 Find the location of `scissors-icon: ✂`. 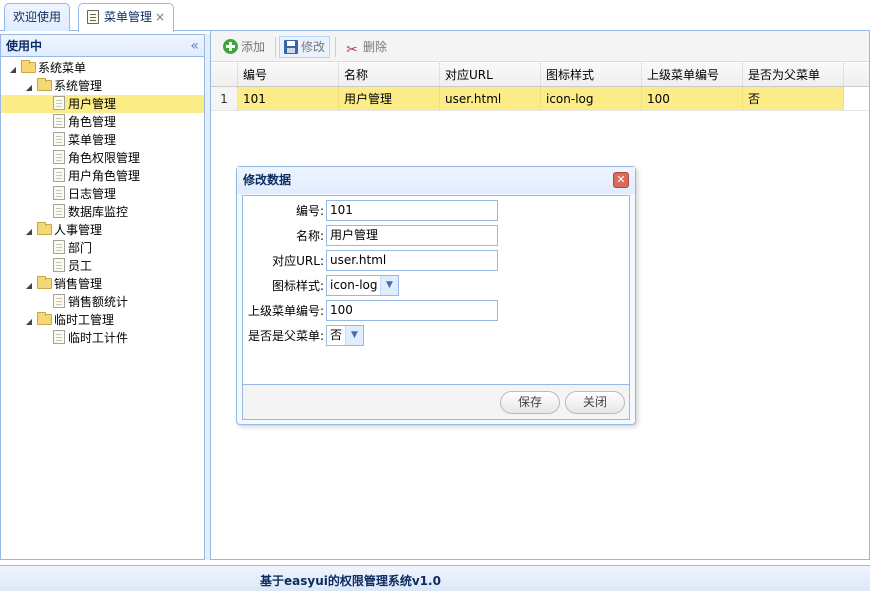

scissors-icon: ✂ is located at coordinates (352, 50).